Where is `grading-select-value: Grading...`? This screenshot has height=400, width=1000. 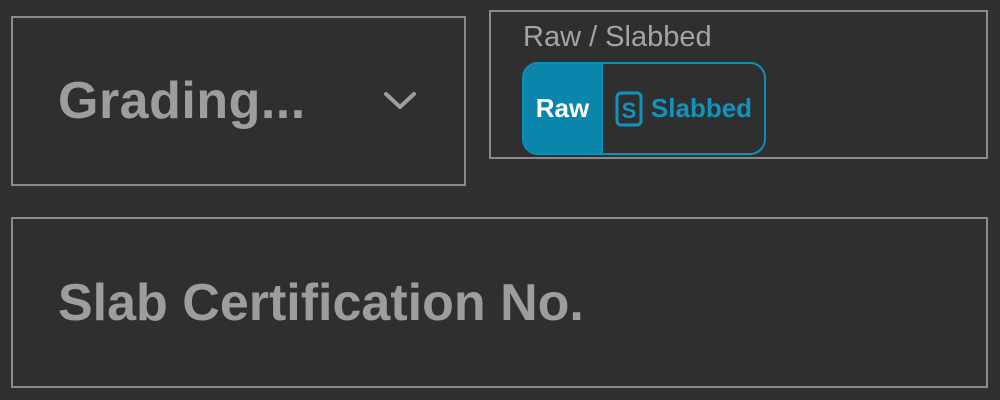 grading-select-value: Grading... is located at coordinates (182, 101).